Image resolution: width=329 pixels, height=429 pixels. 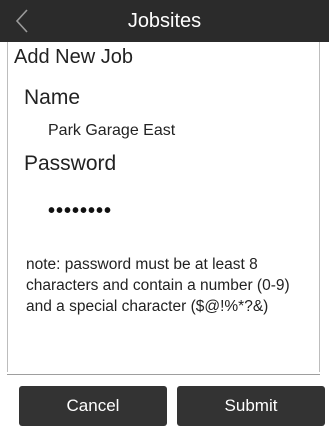 I want to click on page-title: Jobsites, so click(x=164, y=21).